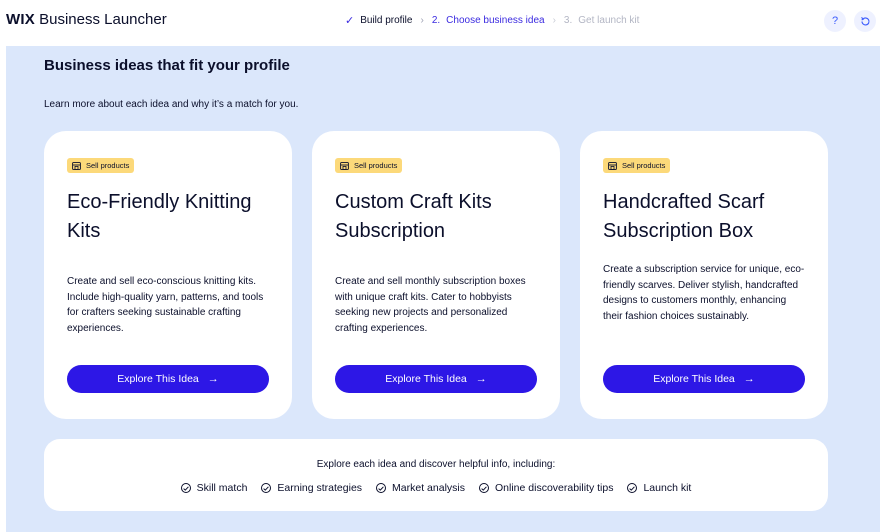 This screenshot has height=532, width=880. I want to click on idea-title: Handcrafted Scarf Subscription Box, so click(684, 216).